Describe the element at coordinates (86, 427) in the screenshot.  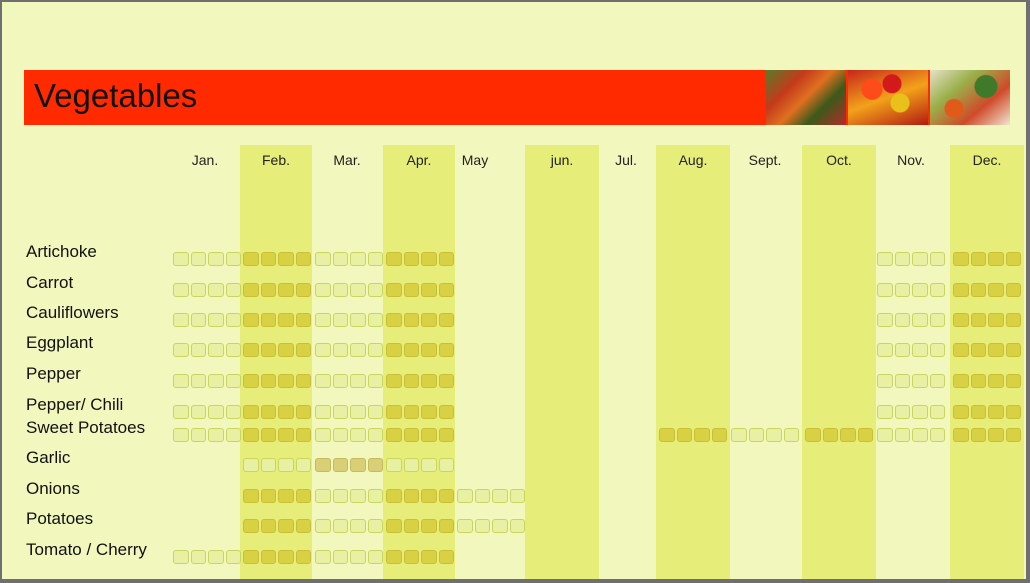
I see `vegetable-label: Sweet Potatoes` at that location.